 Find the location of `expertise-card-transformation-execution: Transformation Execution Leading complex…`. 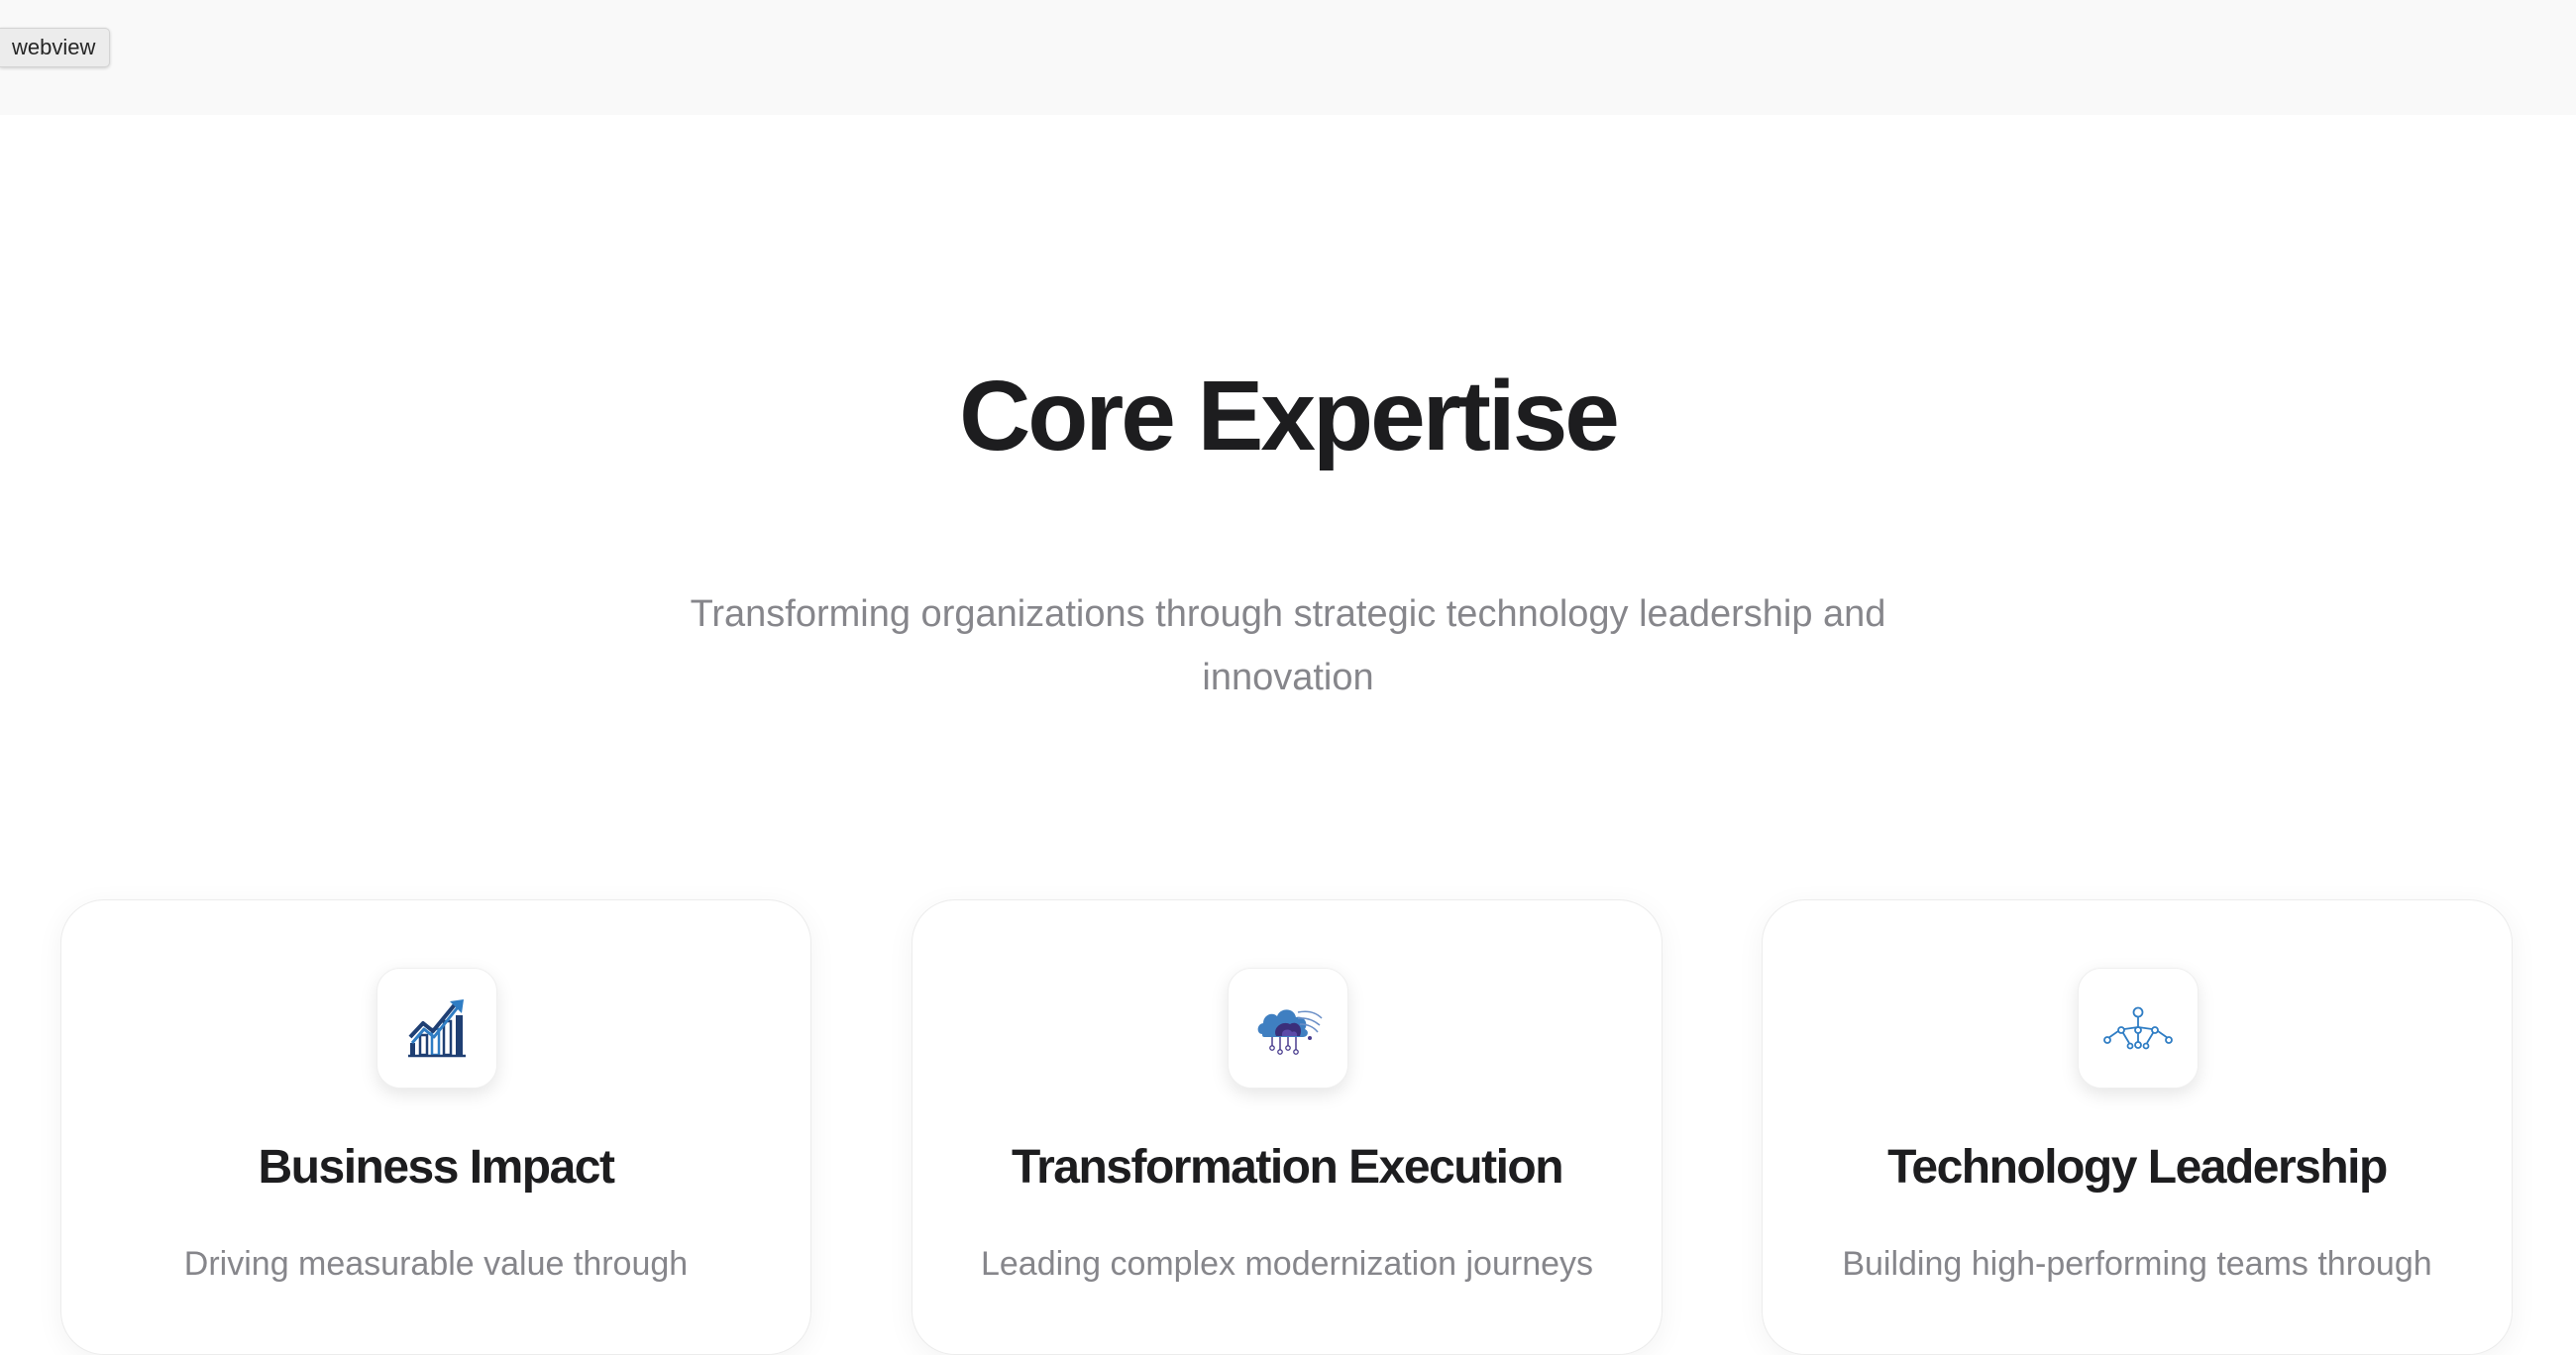

expertise-card-transformation-execution: Transformation Execution Leading complex… is located at coordinates (1287, 1127).